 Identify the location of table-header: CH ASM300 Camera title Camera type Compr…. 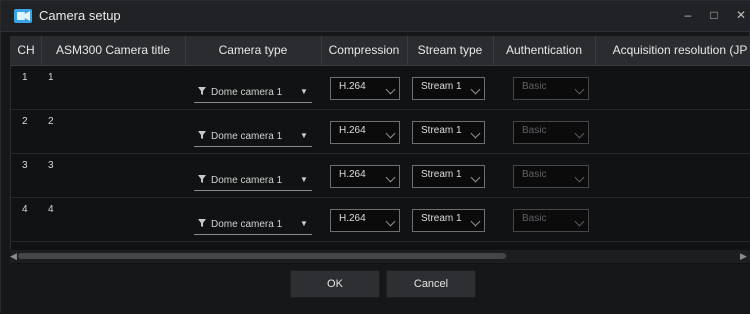
(380, 51).